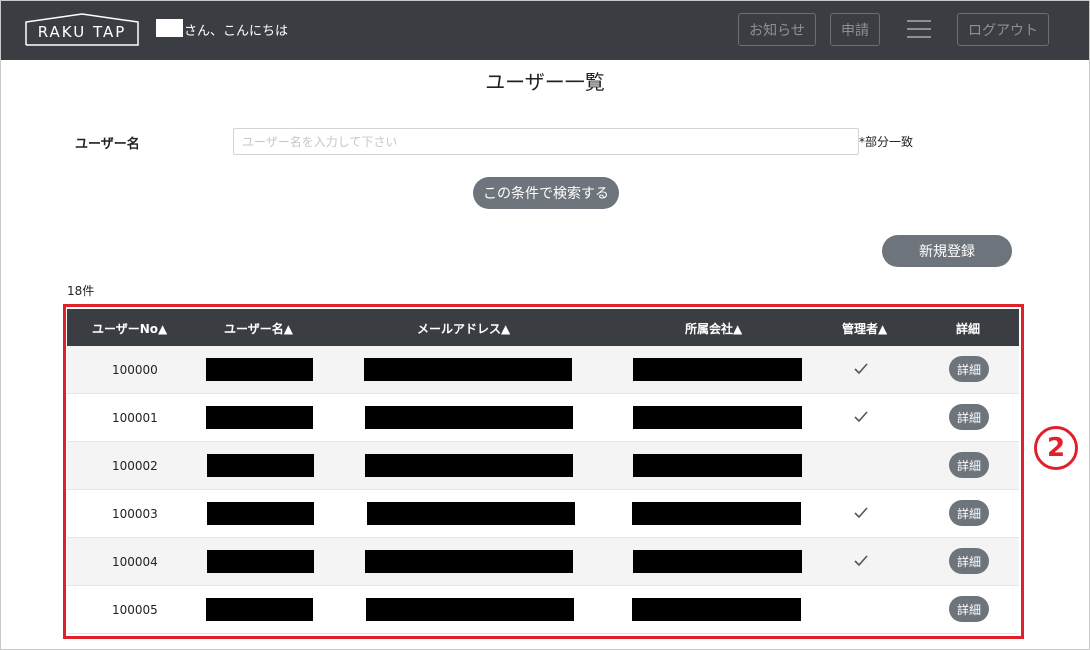  I want to click on greeting-text: さん、こんにちは, so click(236, 31).